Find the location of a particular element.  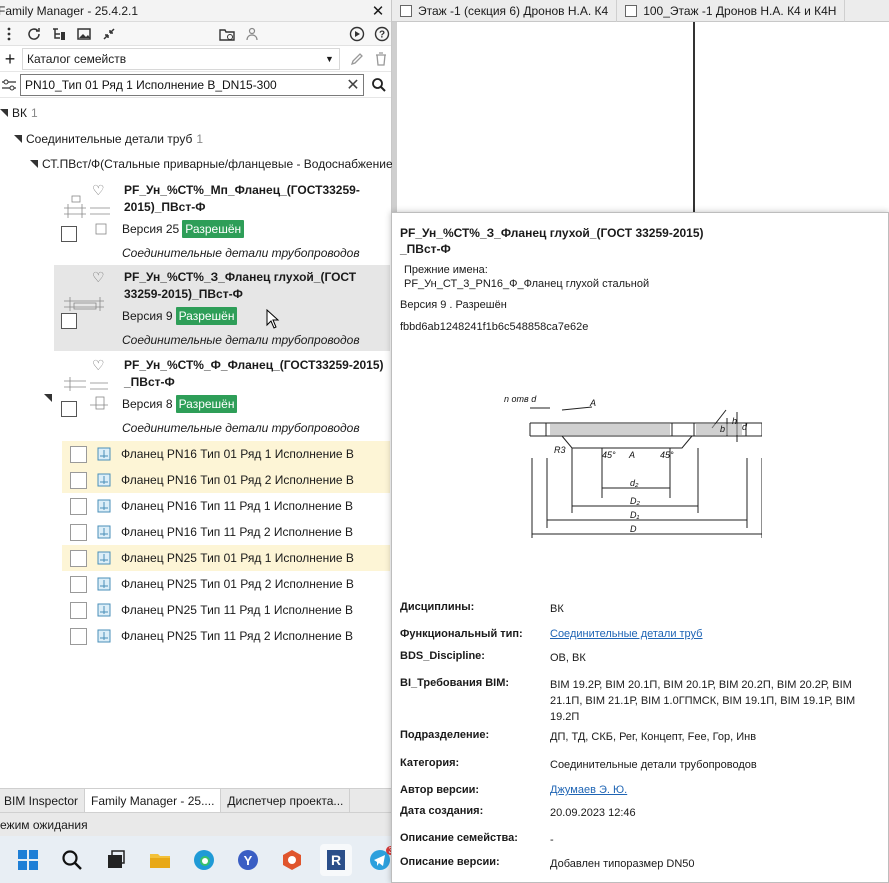

tree-group: Соединительные детали труб 1 is located at coordinates (108, 139).